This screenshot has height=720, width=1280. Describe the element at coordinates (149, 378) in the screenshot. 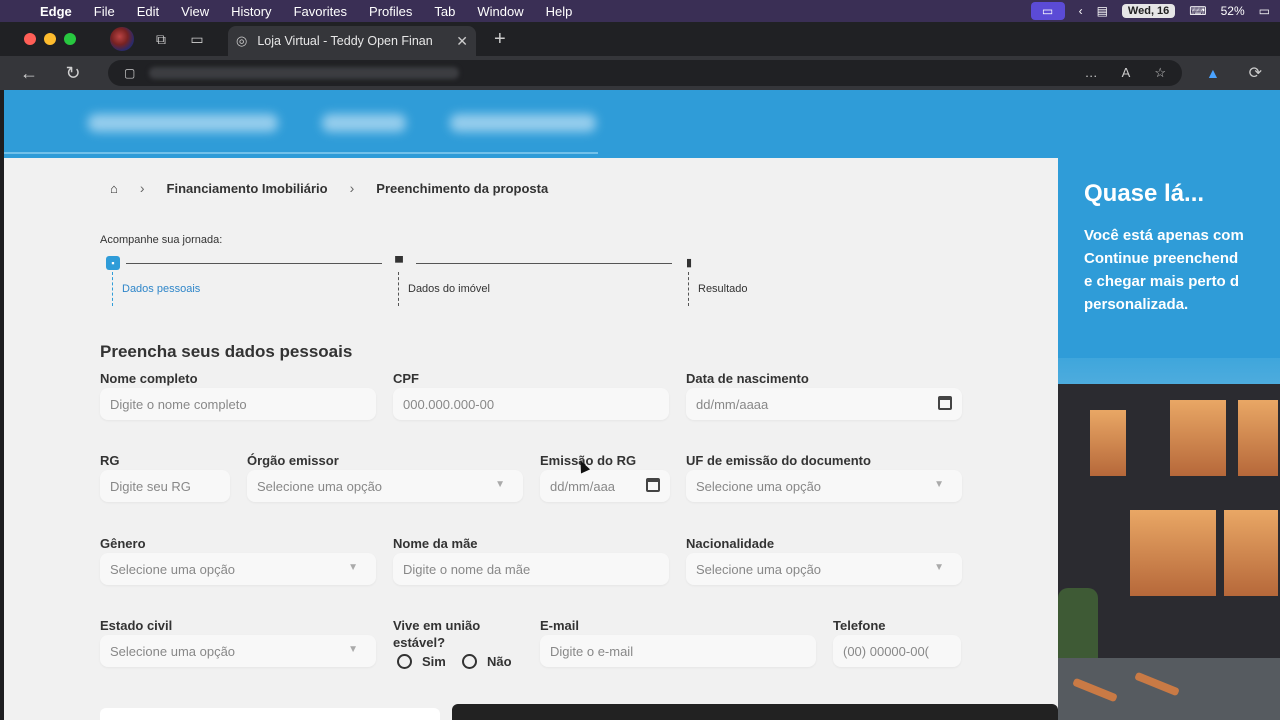

I see `label-nome: Nome completo` at that location.